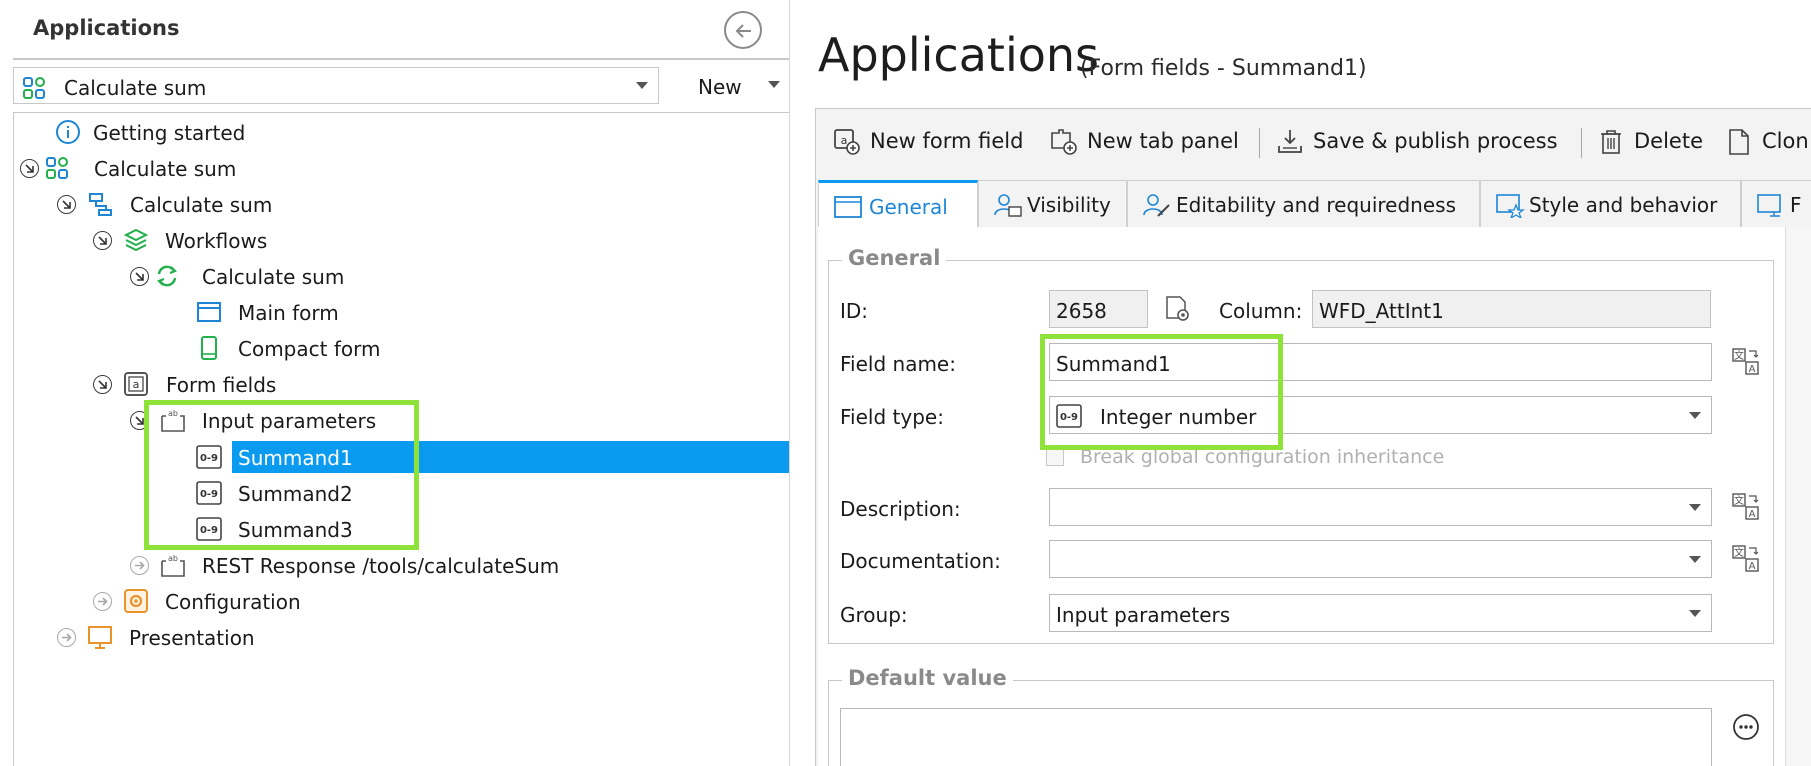  I want to click on clone-label: Clon, so click(1785, 141).